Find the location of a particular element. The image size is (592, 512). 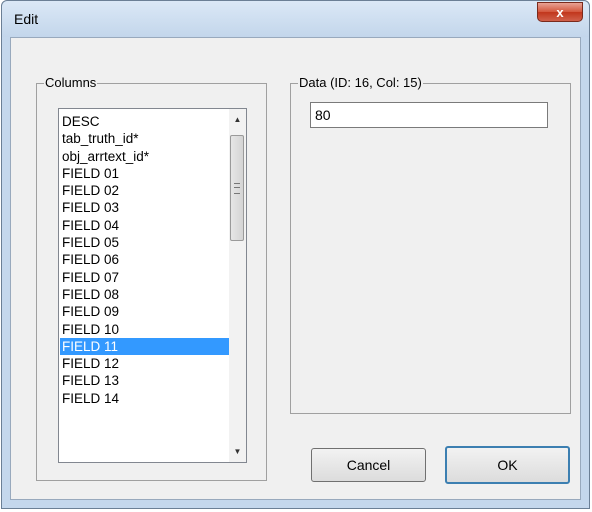

list-item: FIELD 06 is located at coordinates (148, 259).